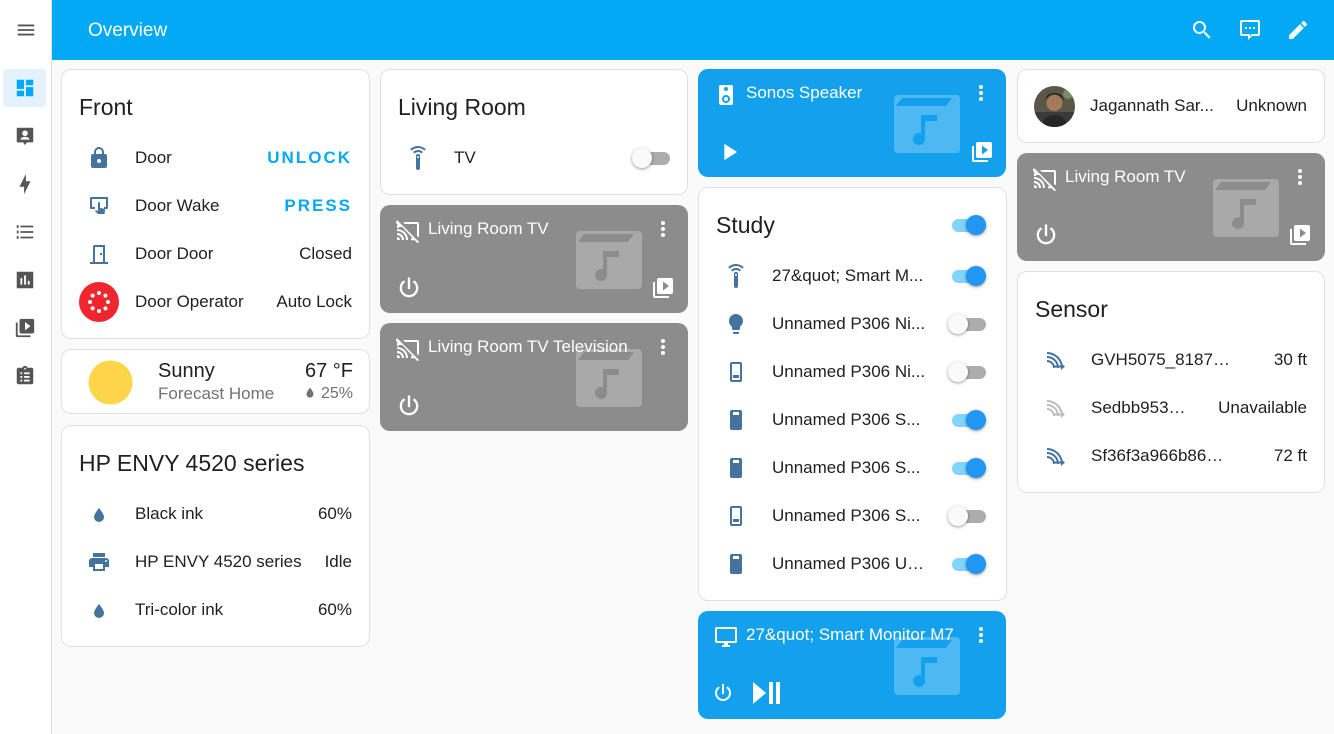  Describe the element at coordinates (24, 328) in the screenshot. I see `sidebar-item-media` at that location.